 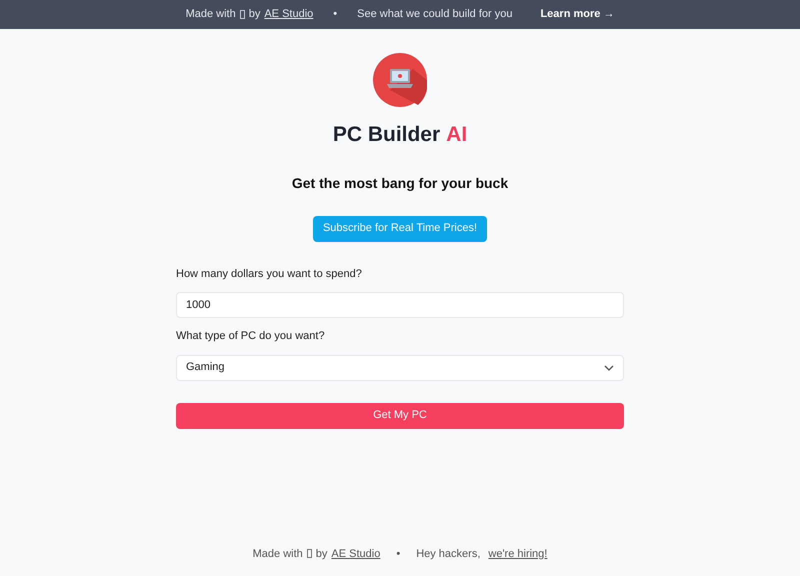 I want to click on get-pc-button: Get My PC, so click(x=400, y=415).